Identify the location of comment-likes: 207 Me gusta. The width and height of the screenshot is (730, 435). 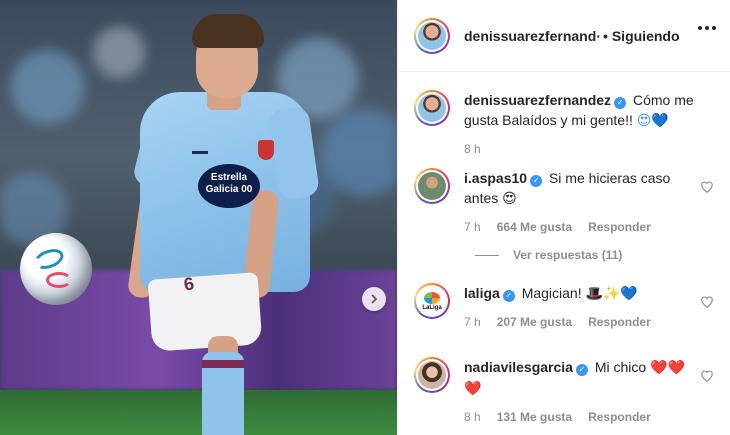
(534, 322).